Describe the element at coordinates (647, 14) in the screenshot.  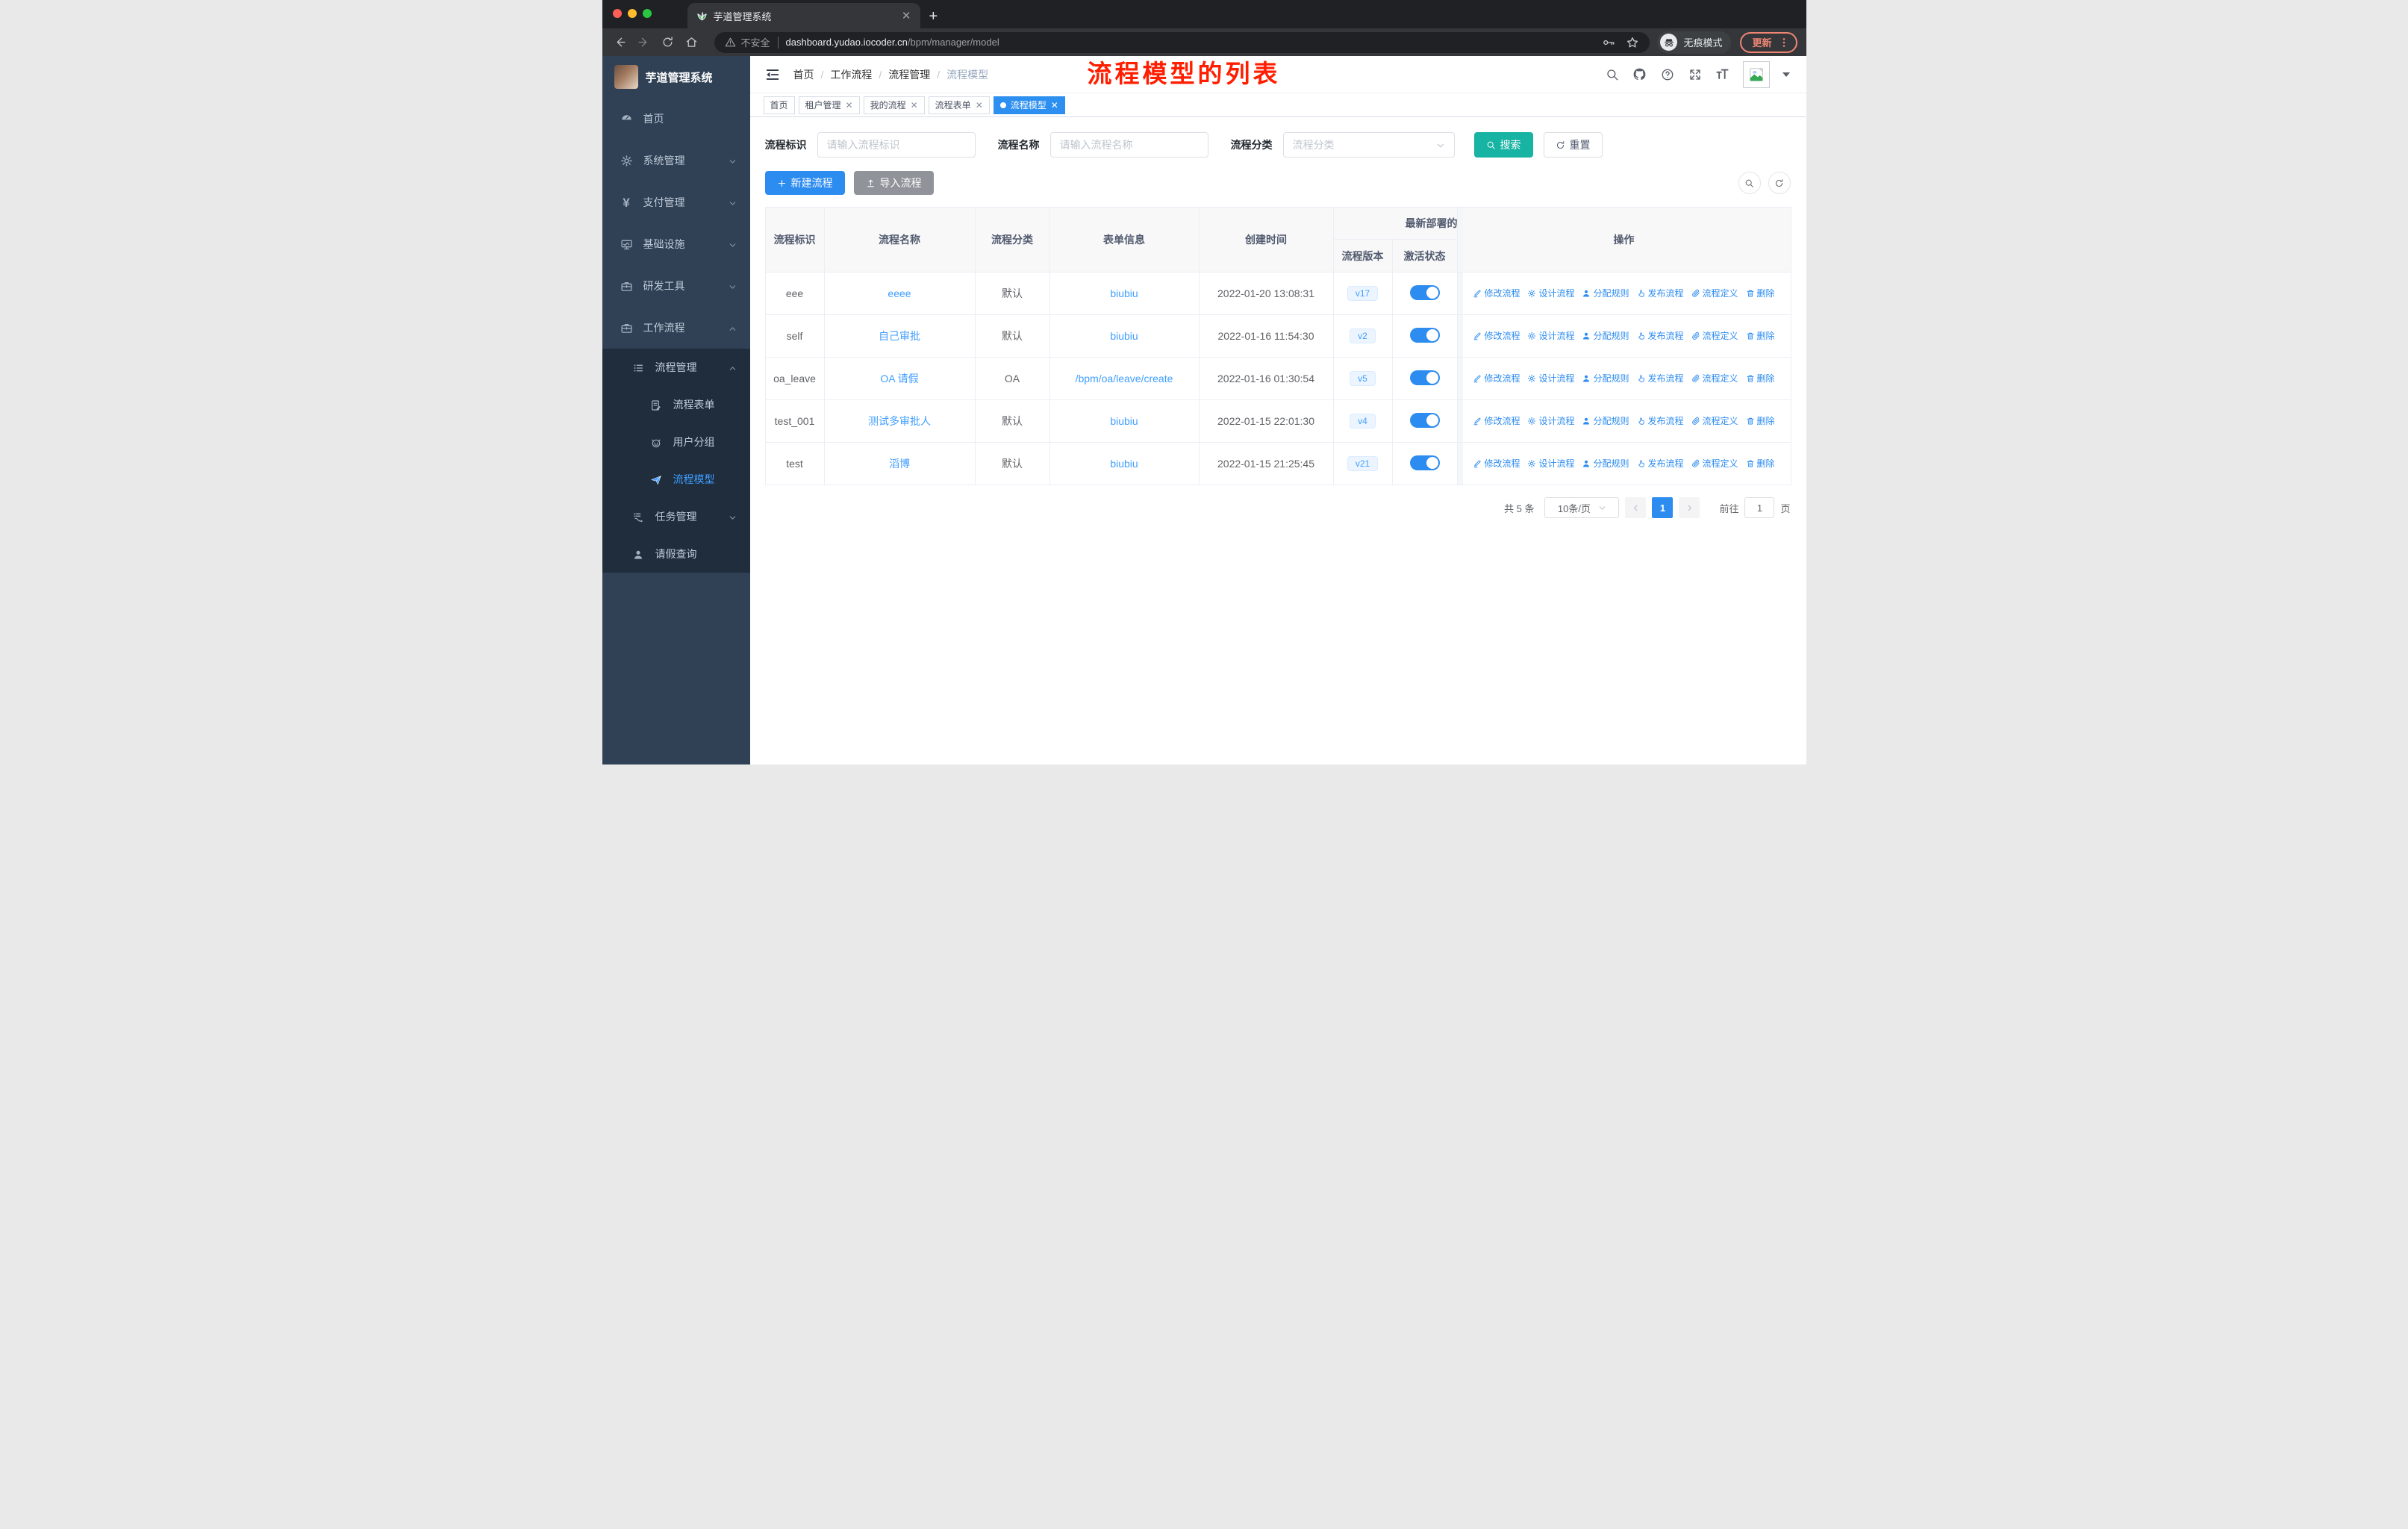
I see `zoom-window-button` at that location.